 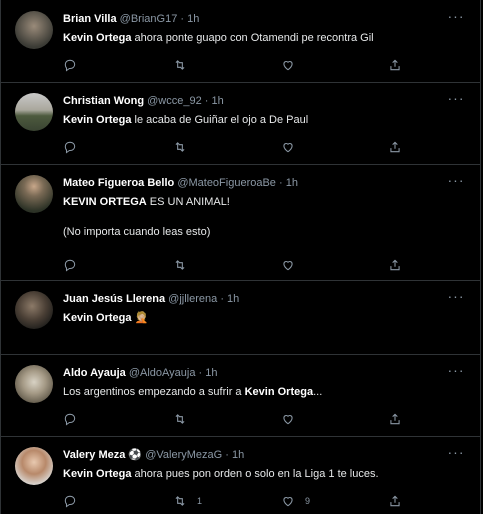 What do you see at coordinates (137, 232) in the screenshot?
I see `tweet-text-line: (No importa cuando leas esto)` at bounding box center [137, 232].